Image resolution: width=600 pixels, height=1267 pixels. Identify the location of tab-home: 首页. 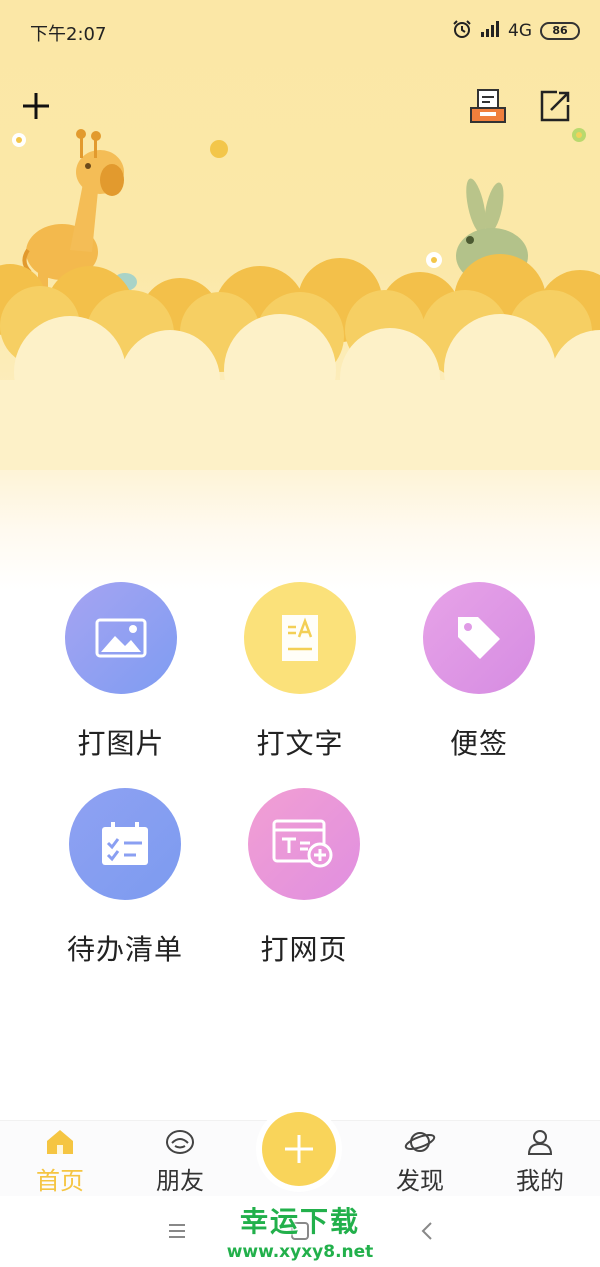
(60, 1161).